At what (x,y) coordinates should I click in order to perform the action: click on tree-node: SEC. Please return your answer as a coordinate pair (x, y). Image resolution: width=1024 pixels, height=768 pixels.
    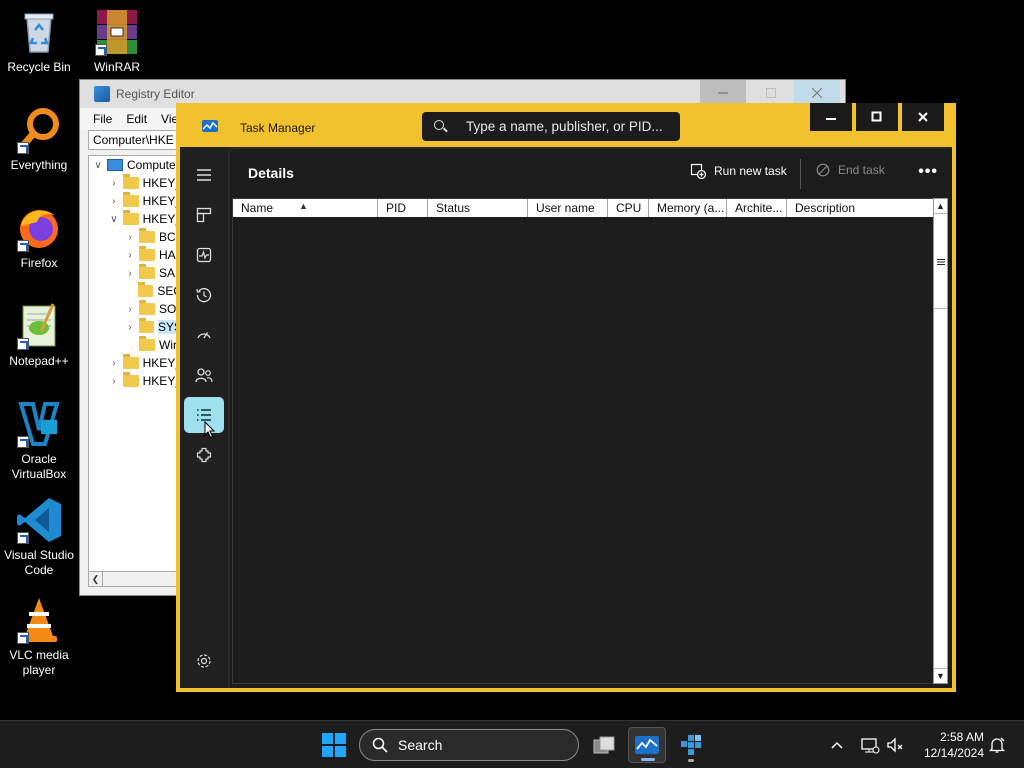
    Looking at the image, I should click on (135, 291).